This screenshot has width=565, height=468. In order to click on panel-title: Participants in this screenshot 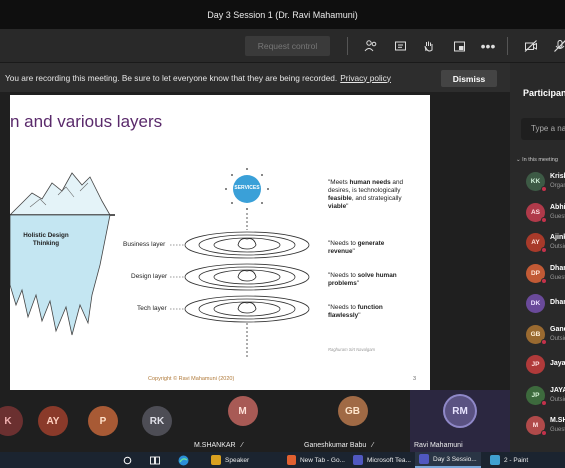, I will do `click(544, 93)`.